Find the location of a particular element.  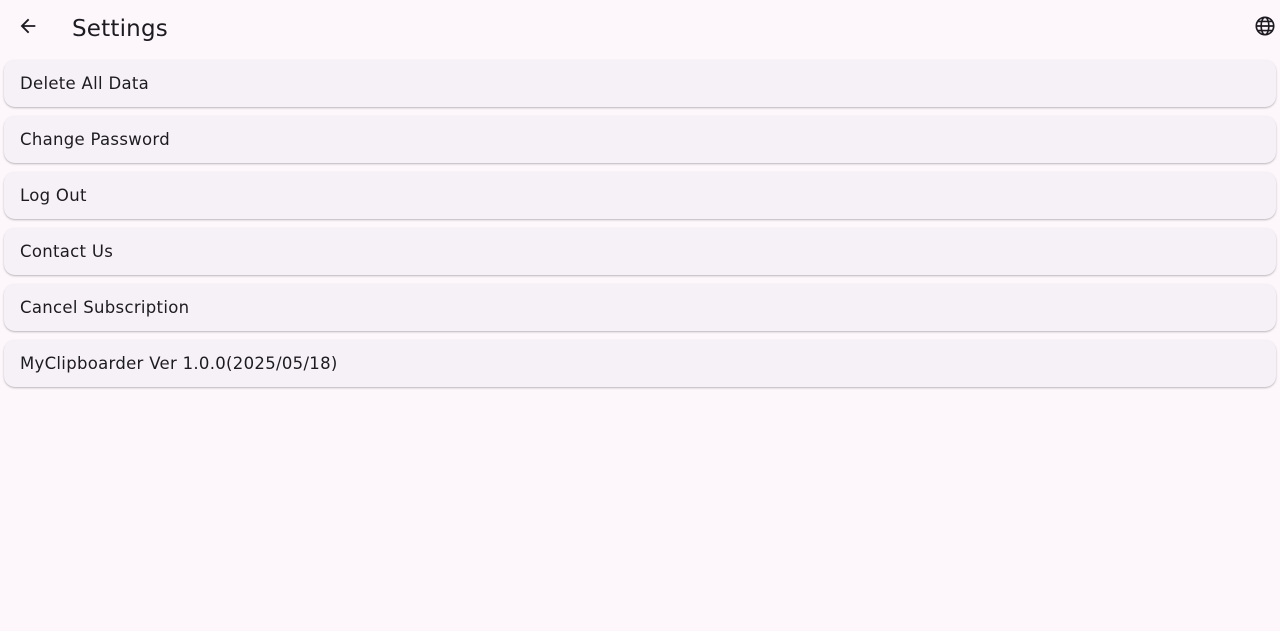

log-out-label: Log Out is located at coordinates (53, 195).